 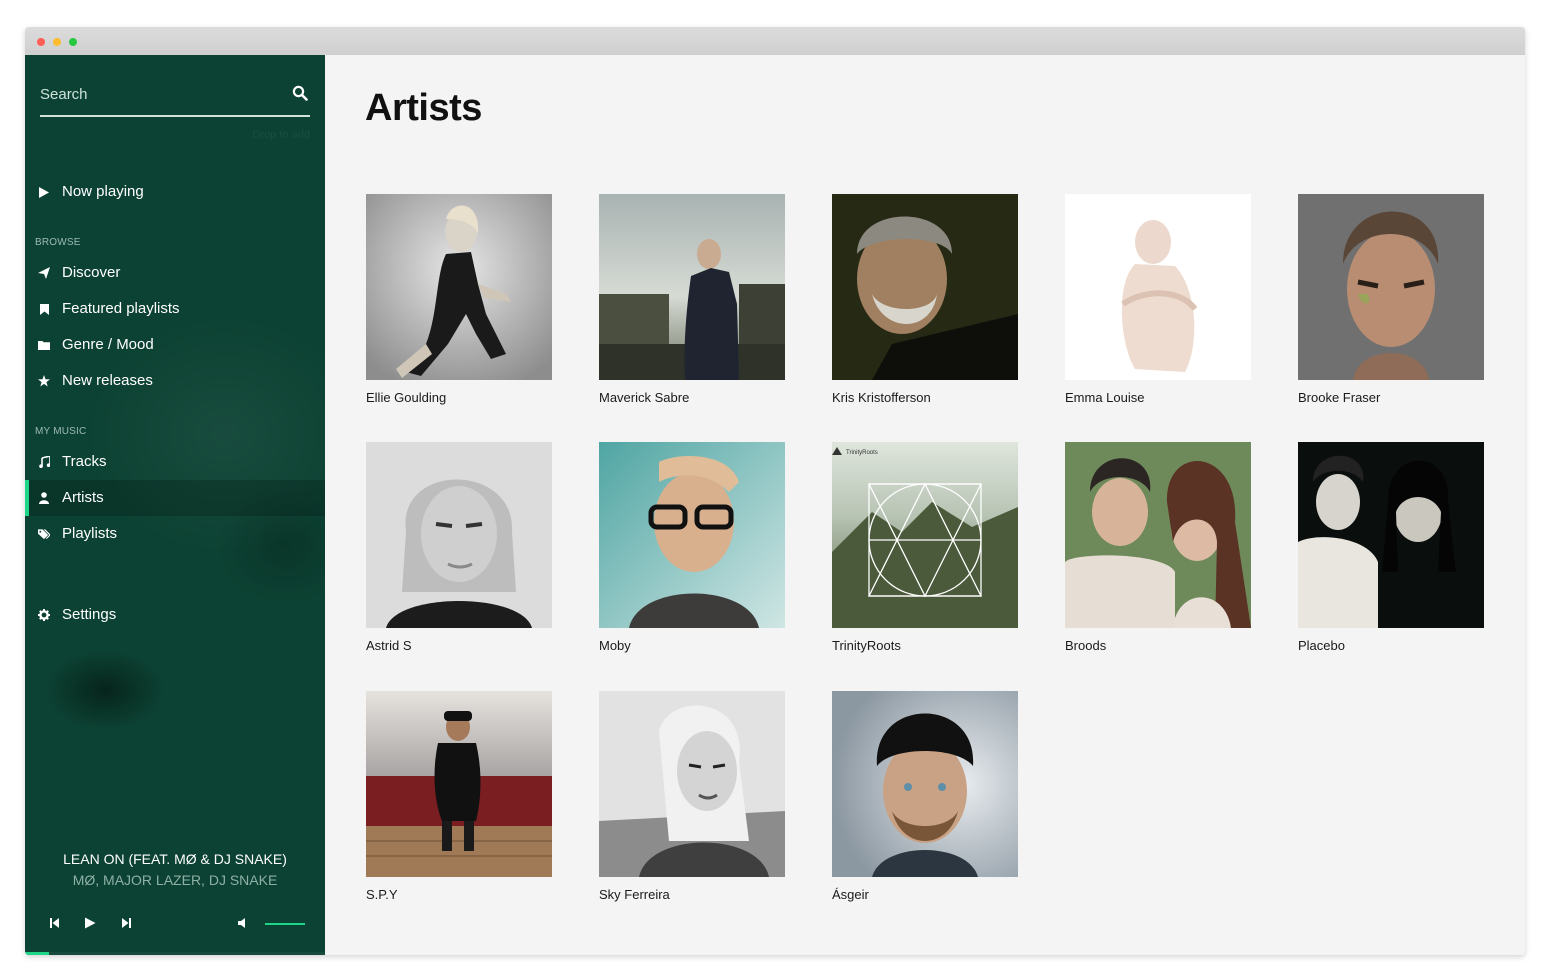 What do you see at coordinates (175, 534) in the screenshot?
I see `sidebar-item-playlists: Playlists` at bounding box center [175, 534].